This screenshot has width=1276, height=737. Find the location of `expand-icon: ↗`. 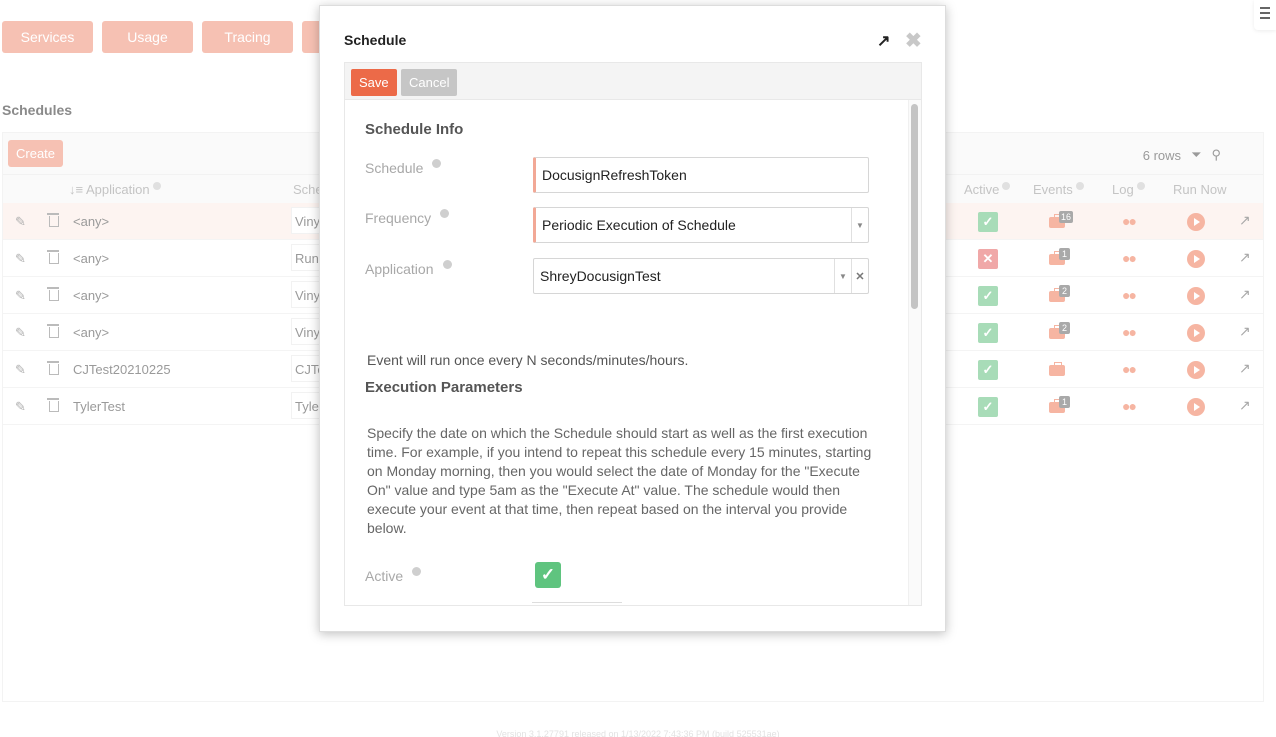

expand-icon: ↗ is located at coordinates (883, 41).